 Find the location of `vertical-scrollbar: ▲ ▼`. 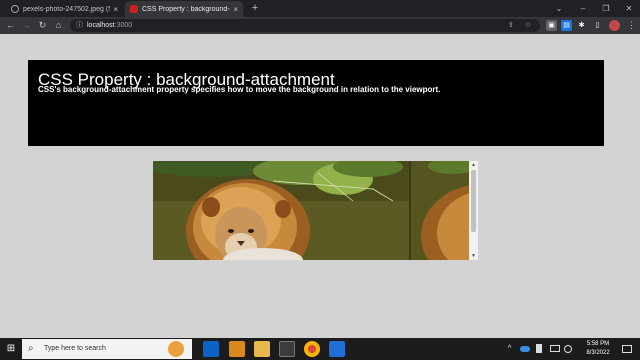

vertical-scrollbar: ▲ ▼ is located at coordinates (473, 210).